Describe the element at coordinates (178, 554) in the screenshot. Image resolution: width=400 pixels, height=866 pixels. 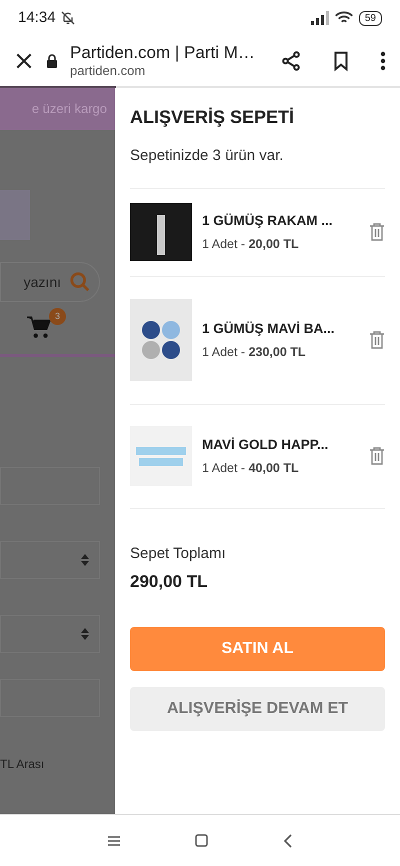
I see `total-label: Sepet Toplamı` at that location.